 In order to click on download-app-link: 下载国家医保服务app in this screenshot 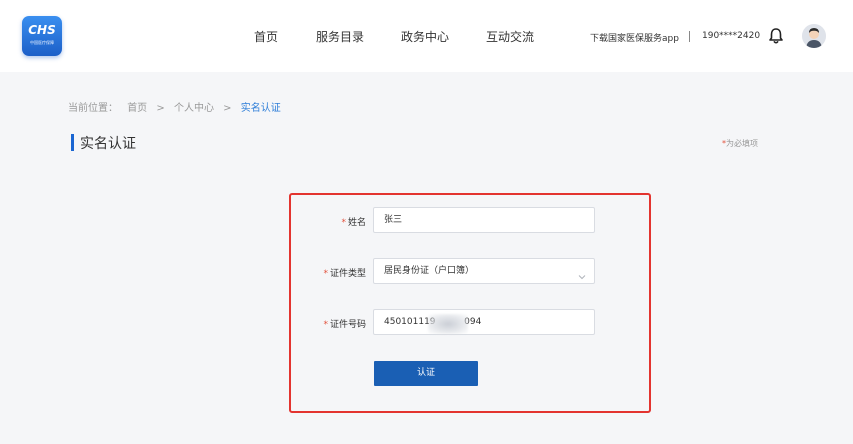, I will do `click(634, 37)`.